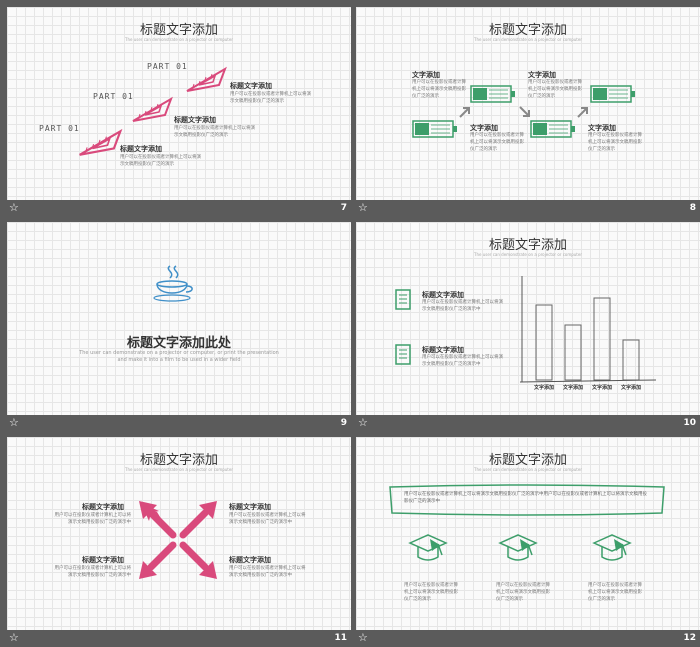 This screenshot has height=647, width=700. What do you see at coordinates (343, 208) in the screenshot?
I see `slide-number: 7` at bounding box center [343, 208].